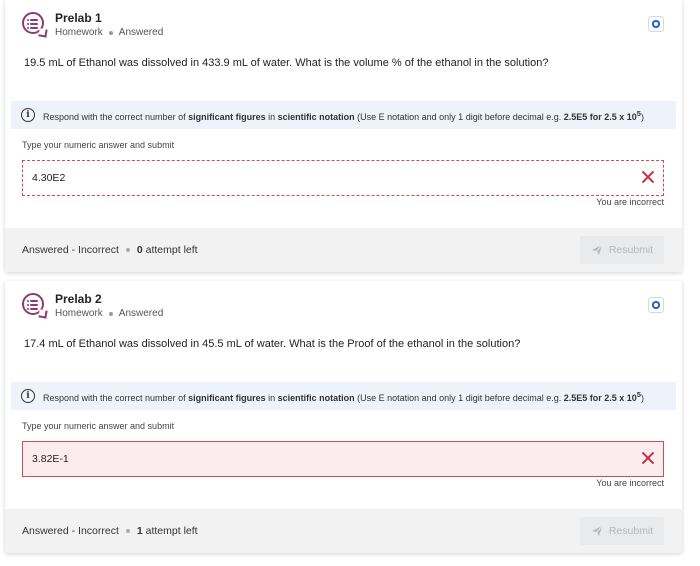 Image resolution: width=700 pixels, height=566 pixels. What do you see at coordinates (343, 459) in the screenshot?
I see `answer-input: 3.82E-1` at bounding box center [343, 459].